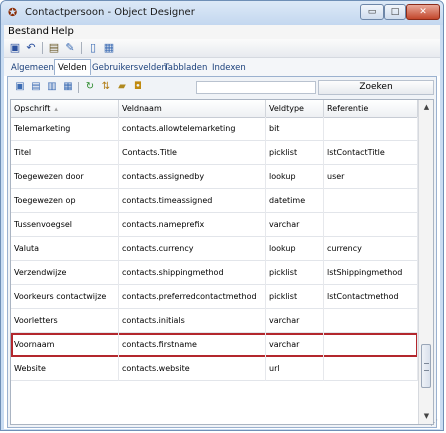 This screenshot has width=446, height=433. What do you see at coordinates (192, 153) in the screenshot?
I see `cell-veldnaam: Contacts.Title` at bounding box center [192, 153].